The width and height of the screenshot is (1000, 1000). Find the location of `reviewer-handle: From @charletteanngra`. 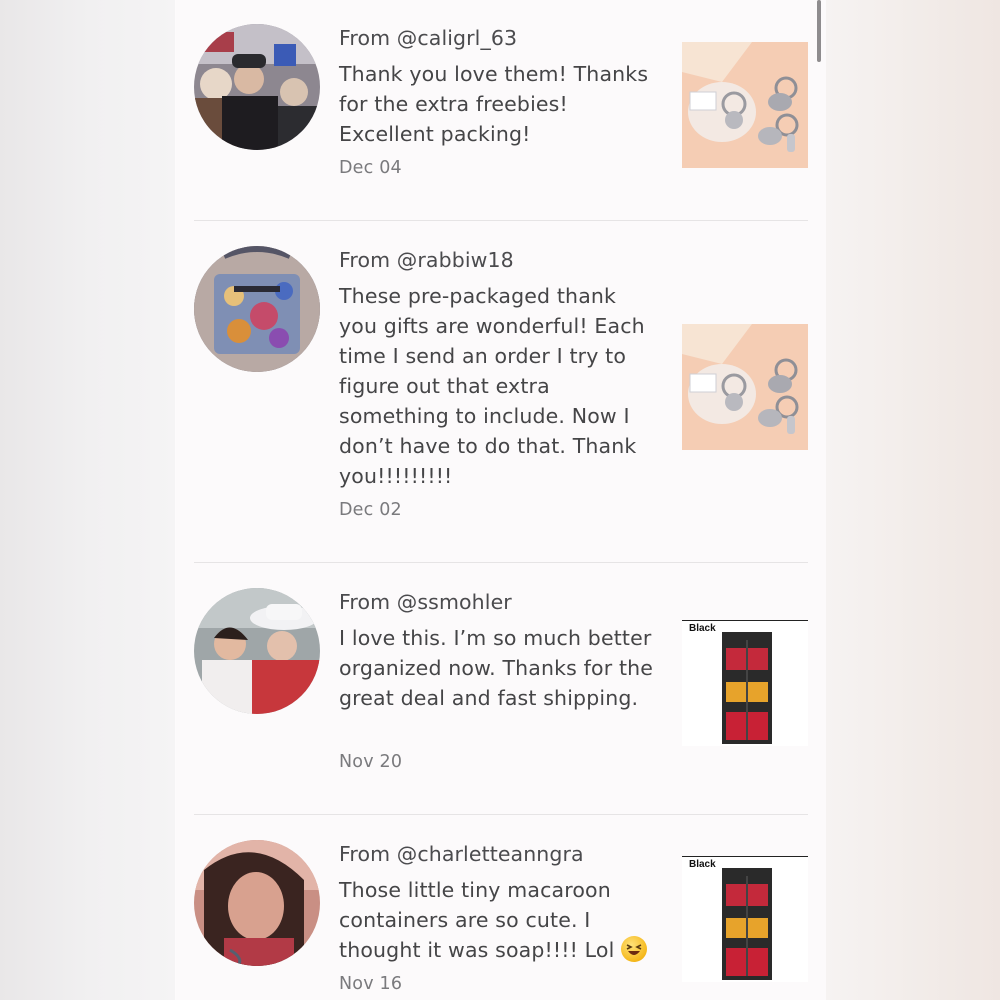

reviewer-handle: From @charletteanngra is located at coordinates (461, 854).